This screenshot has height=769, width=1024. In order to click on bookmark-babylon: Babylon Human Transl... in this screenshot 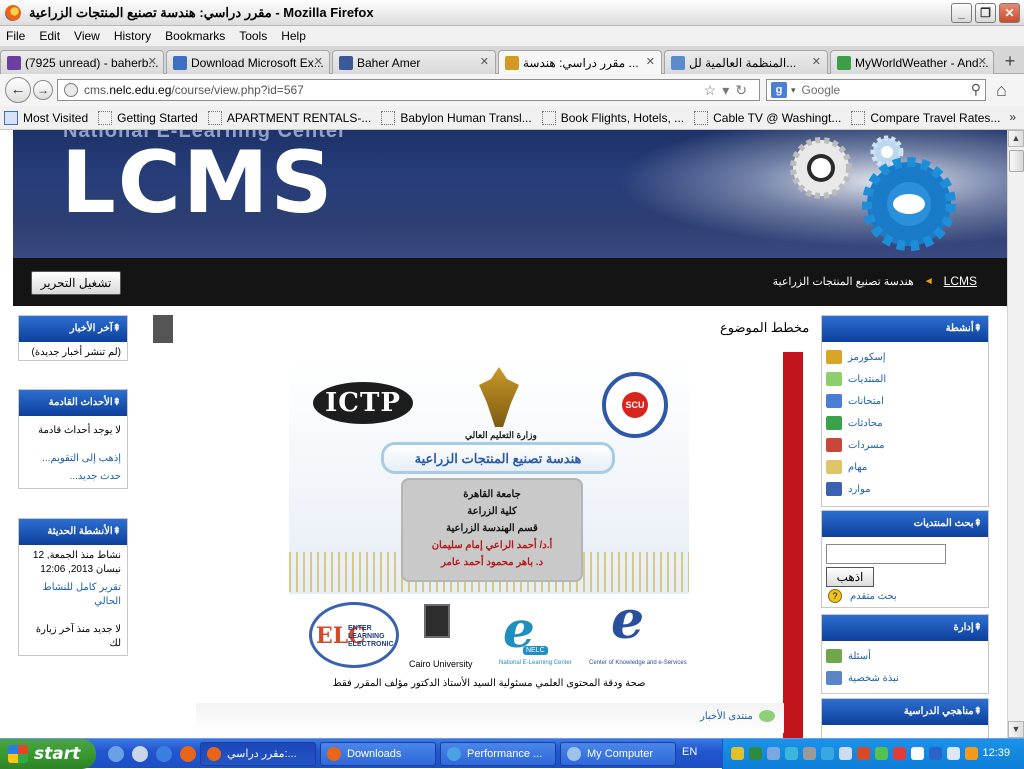, I will do `click(456, 117)`.